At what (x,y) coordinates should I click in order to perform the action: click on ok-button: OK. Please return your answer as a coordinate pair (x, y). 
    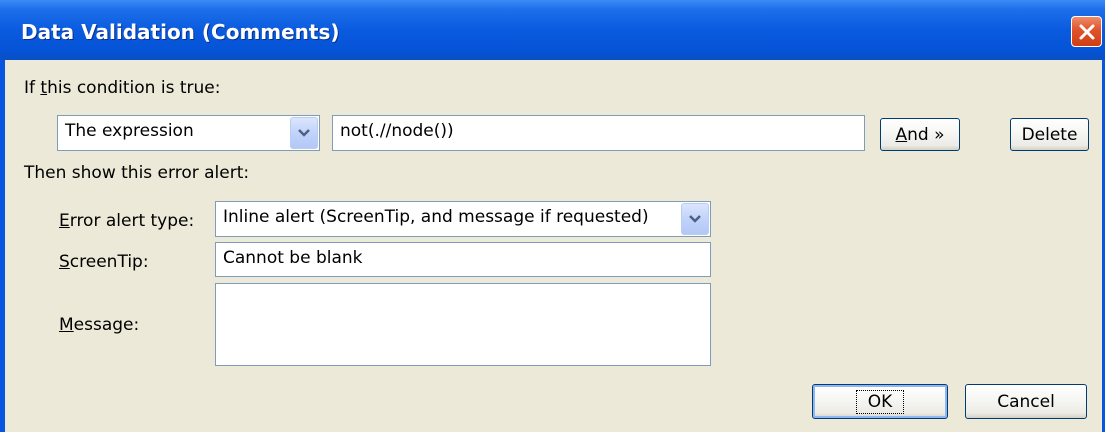
    Looking at the image, I should click on (880, 401).